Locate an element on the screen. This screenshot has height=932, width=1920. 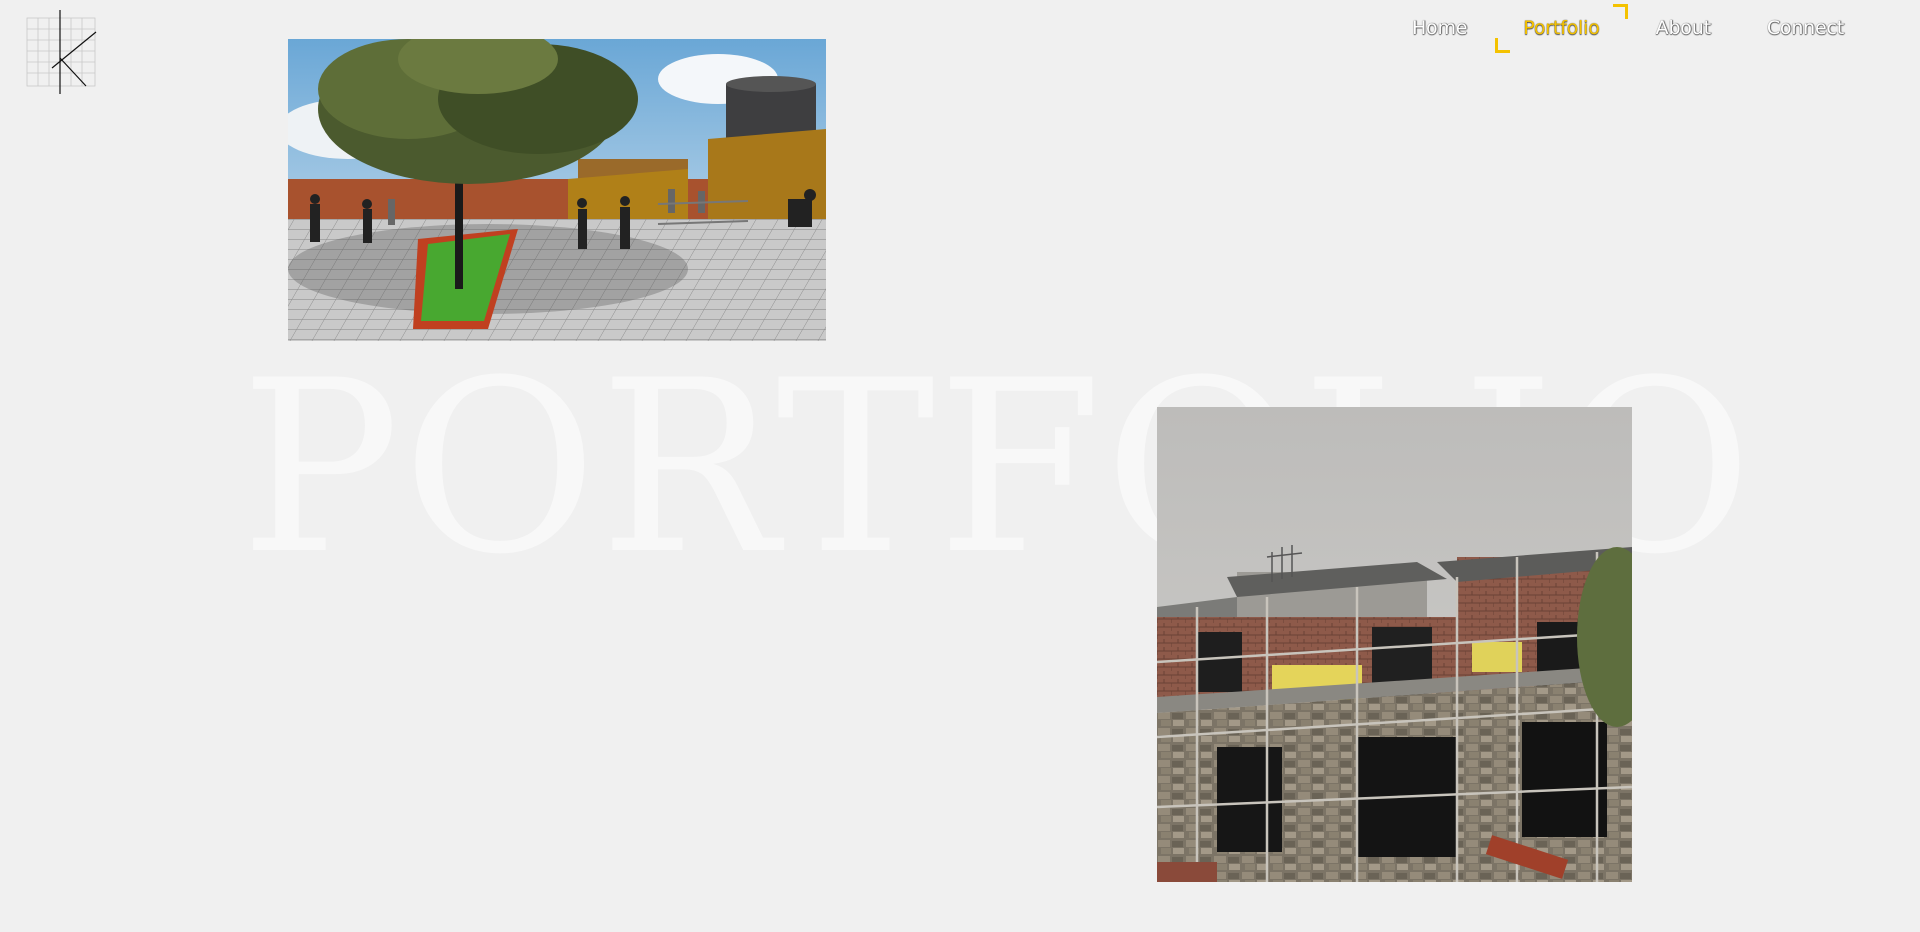
main-nav: Home Portfolio About Connect is located at coordinates (1628, 28).